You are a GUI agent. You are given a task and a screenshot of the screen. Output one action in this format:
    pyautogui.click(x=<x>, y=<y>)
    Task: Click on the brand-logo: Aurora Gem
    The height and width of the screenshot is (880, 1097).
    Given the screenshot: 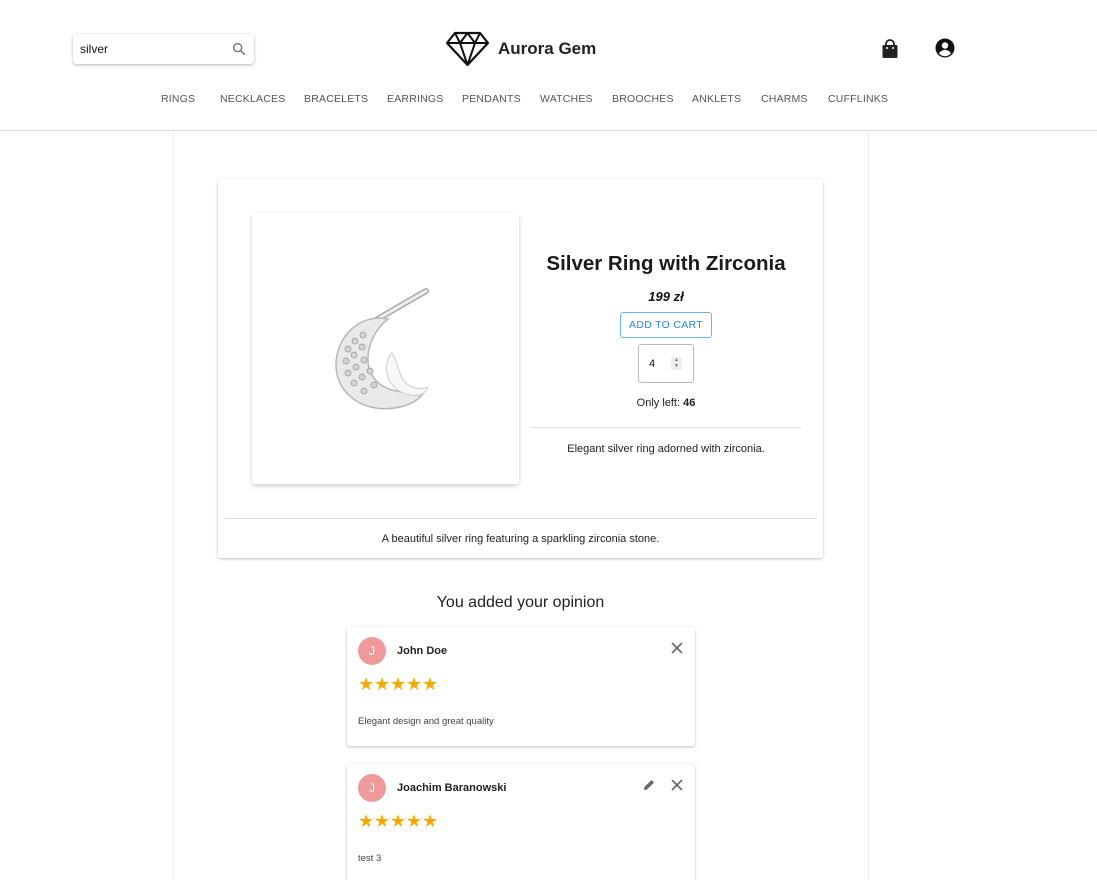 What is the action you would take?
    pyautogui.click(x=520, y=49)
    